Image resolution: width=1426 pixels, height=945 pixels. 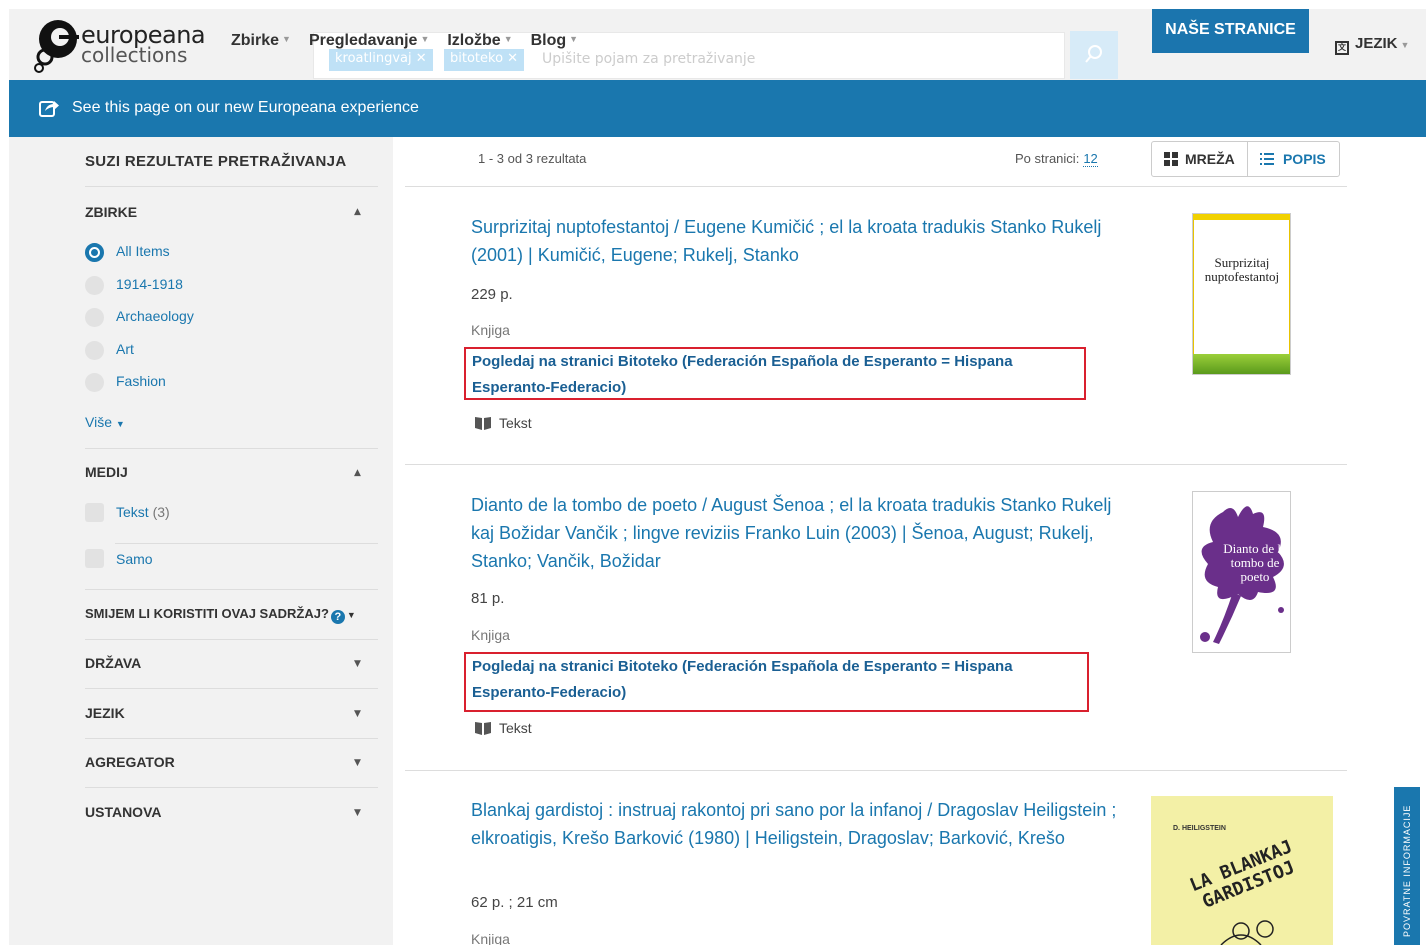 What do you see at coordinates (134, 559) in the screenshot?
I see `facet-option-only: Samo` at bounding box center [134, 559].